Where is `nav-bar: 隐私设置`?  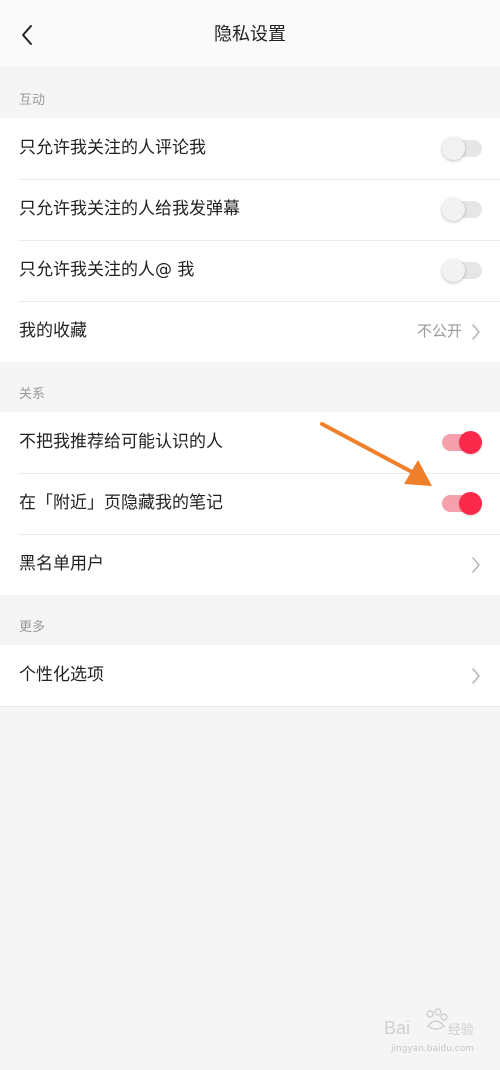 nav-bar: 隐私设置 is located at coordinates (250, 33).